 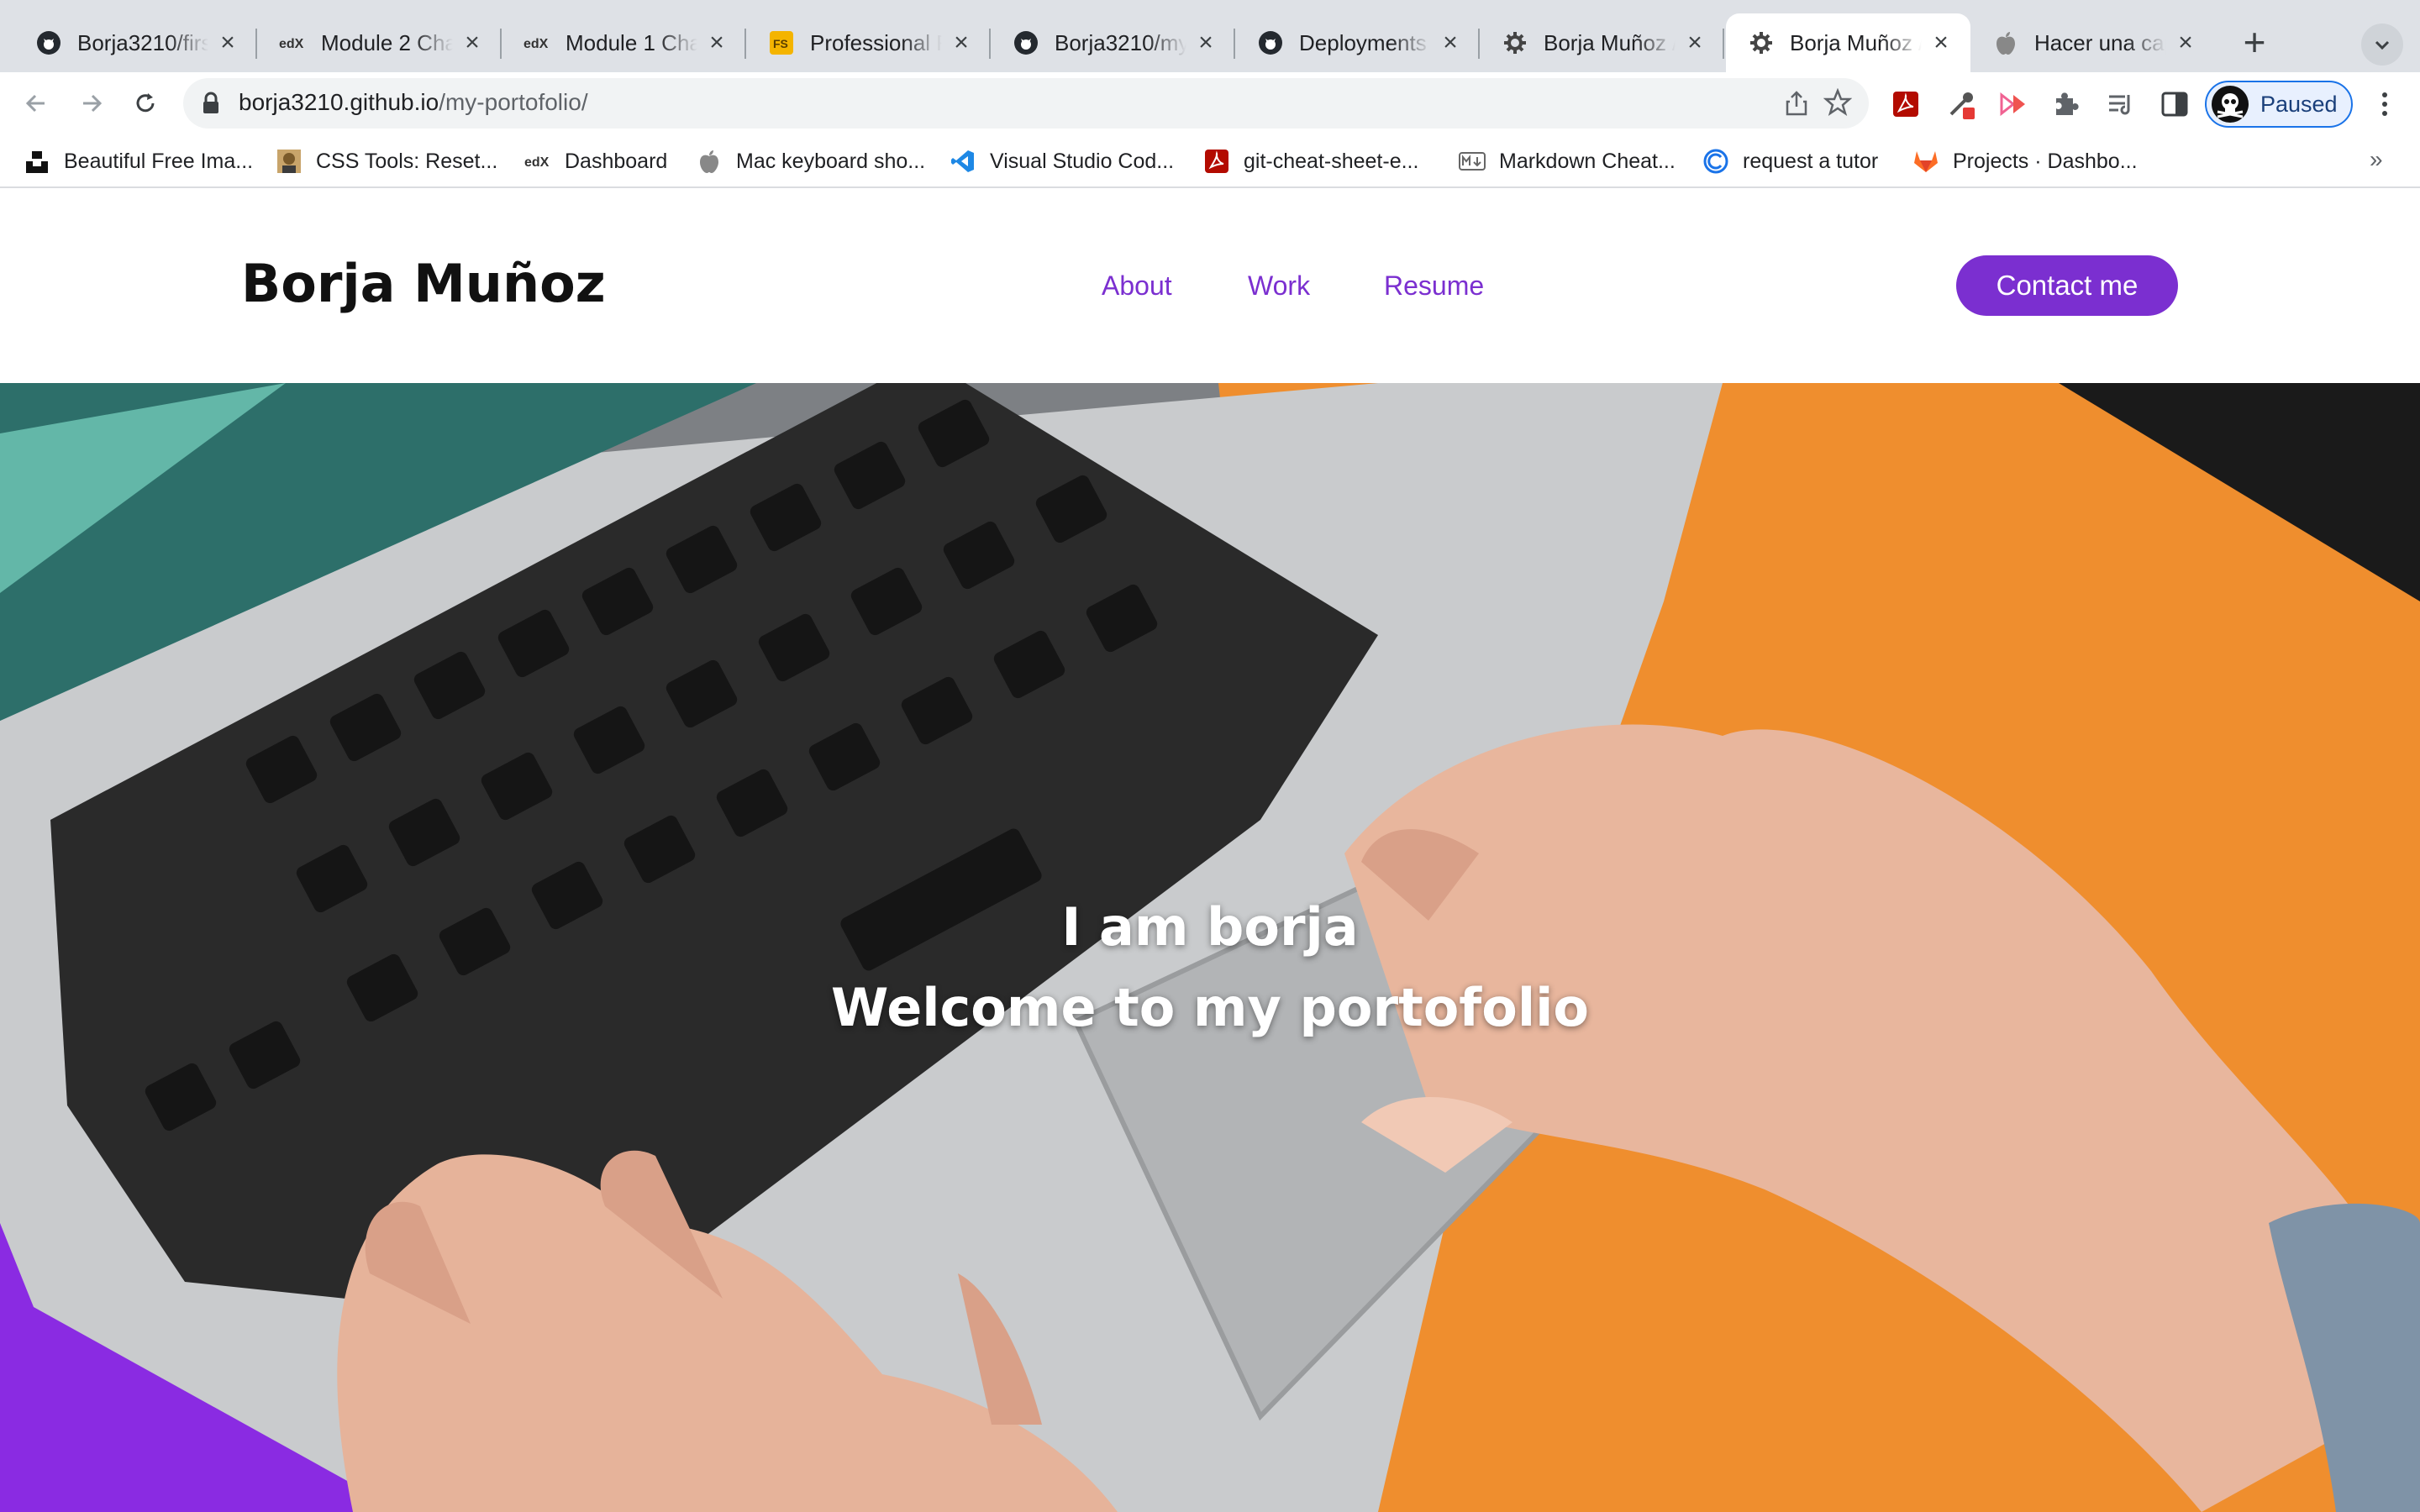 What do you see at coordinates (1210, 1007) in the screenshot?
I see `hero-welcome: Welcome to my portofolio` at bounding box center [1210, 1007].